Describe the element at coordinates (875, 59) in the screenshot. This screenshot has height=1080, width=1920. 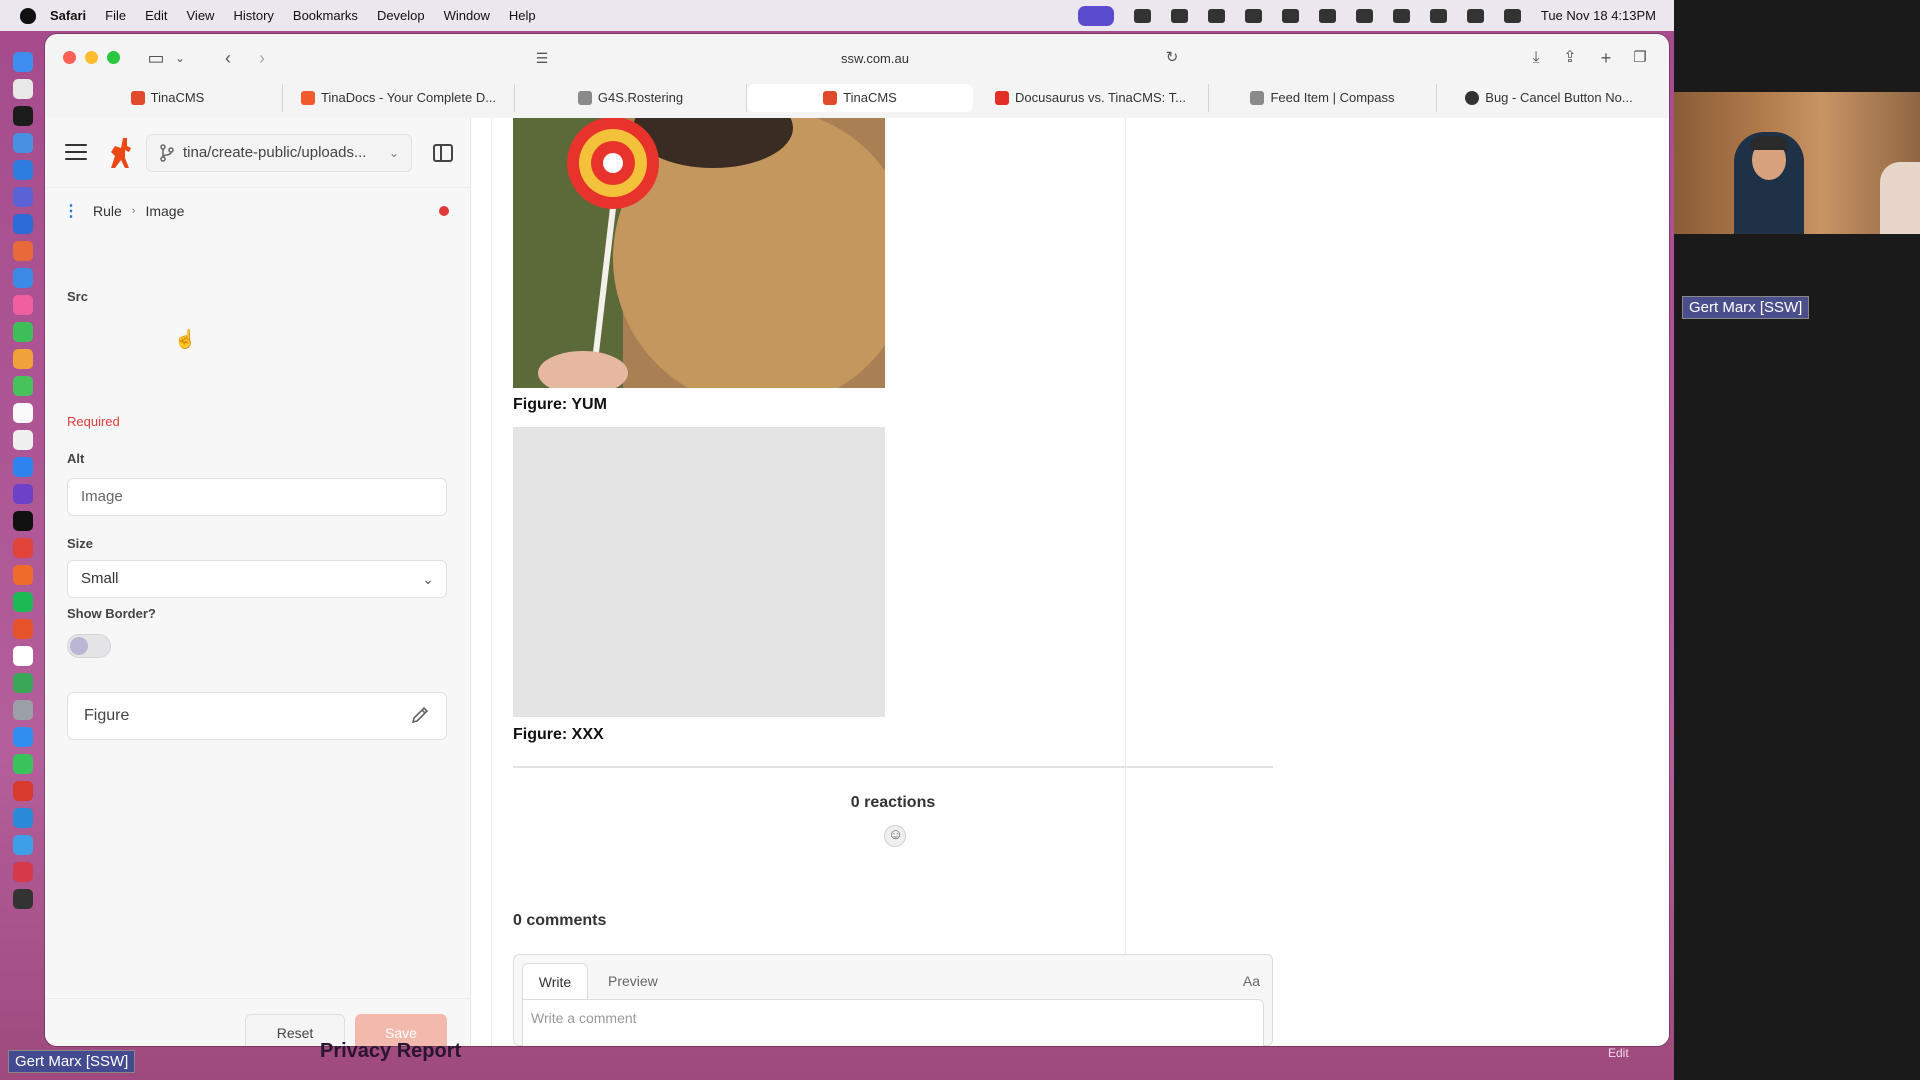
I see `address-bar: ssw.com.au` at that location.